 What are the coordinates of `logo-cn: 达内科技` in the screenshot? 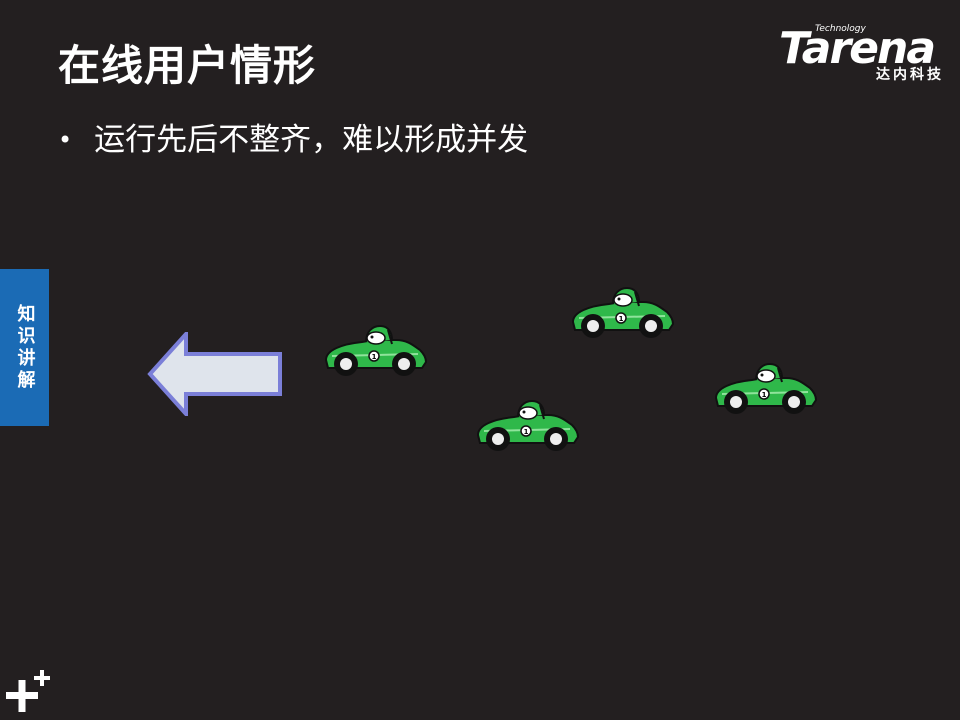 It's located at (910, 75).